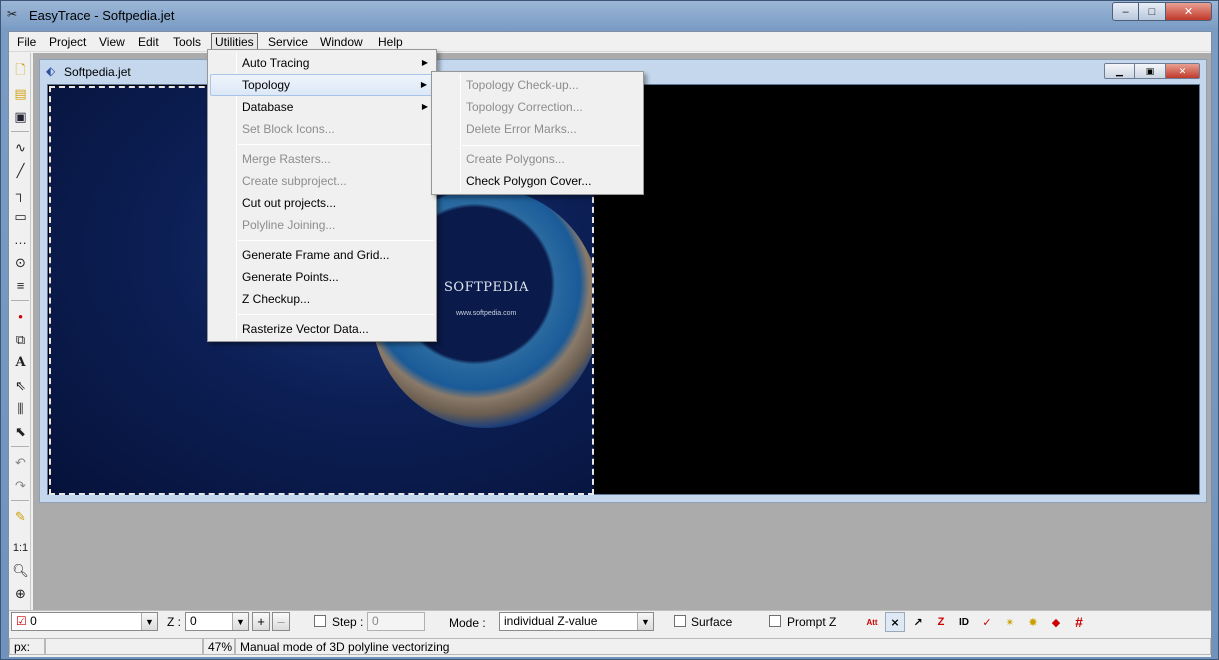 The height and width of the screenshot is (660, 1219). I want to click on orthogonal-line-icon: ┐, so click(20, 193).